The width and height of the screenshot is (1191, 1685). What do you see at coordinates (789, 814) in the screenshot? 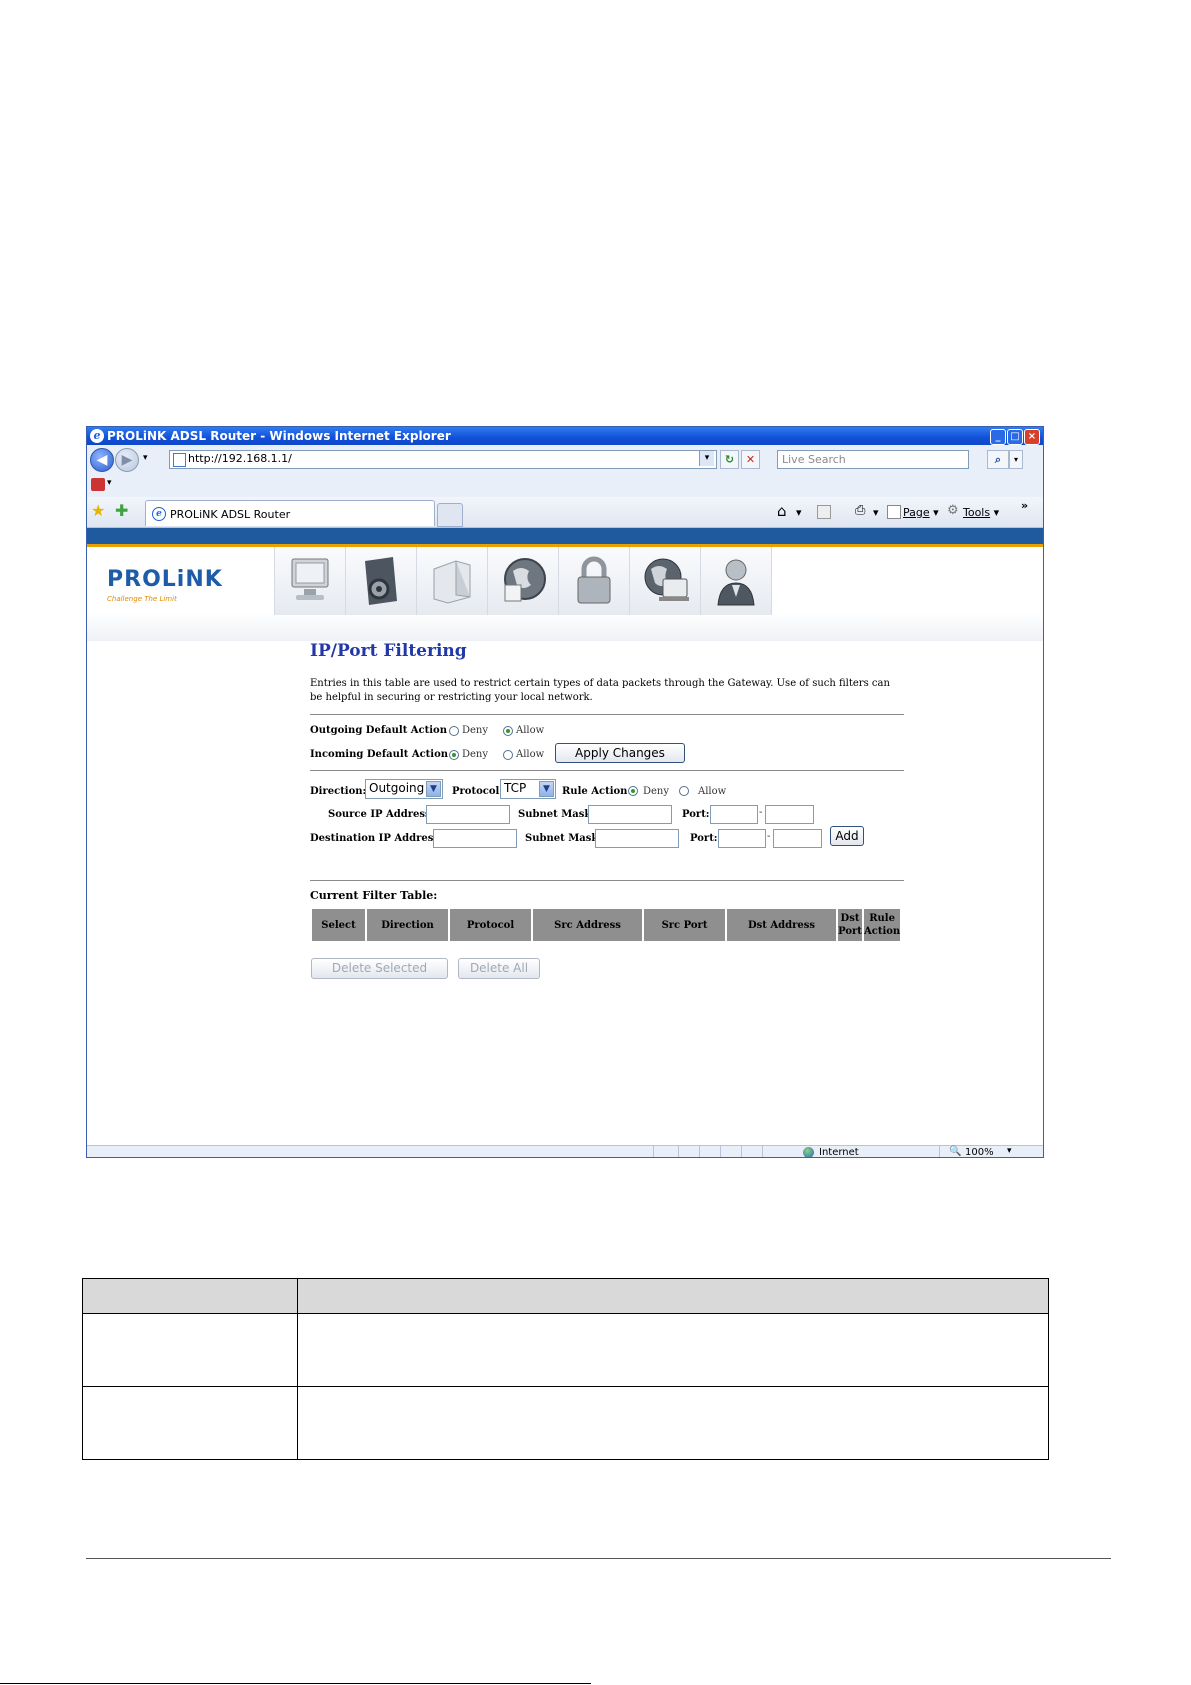
I see `source-port-end-input` at bounding box center [789, 814].